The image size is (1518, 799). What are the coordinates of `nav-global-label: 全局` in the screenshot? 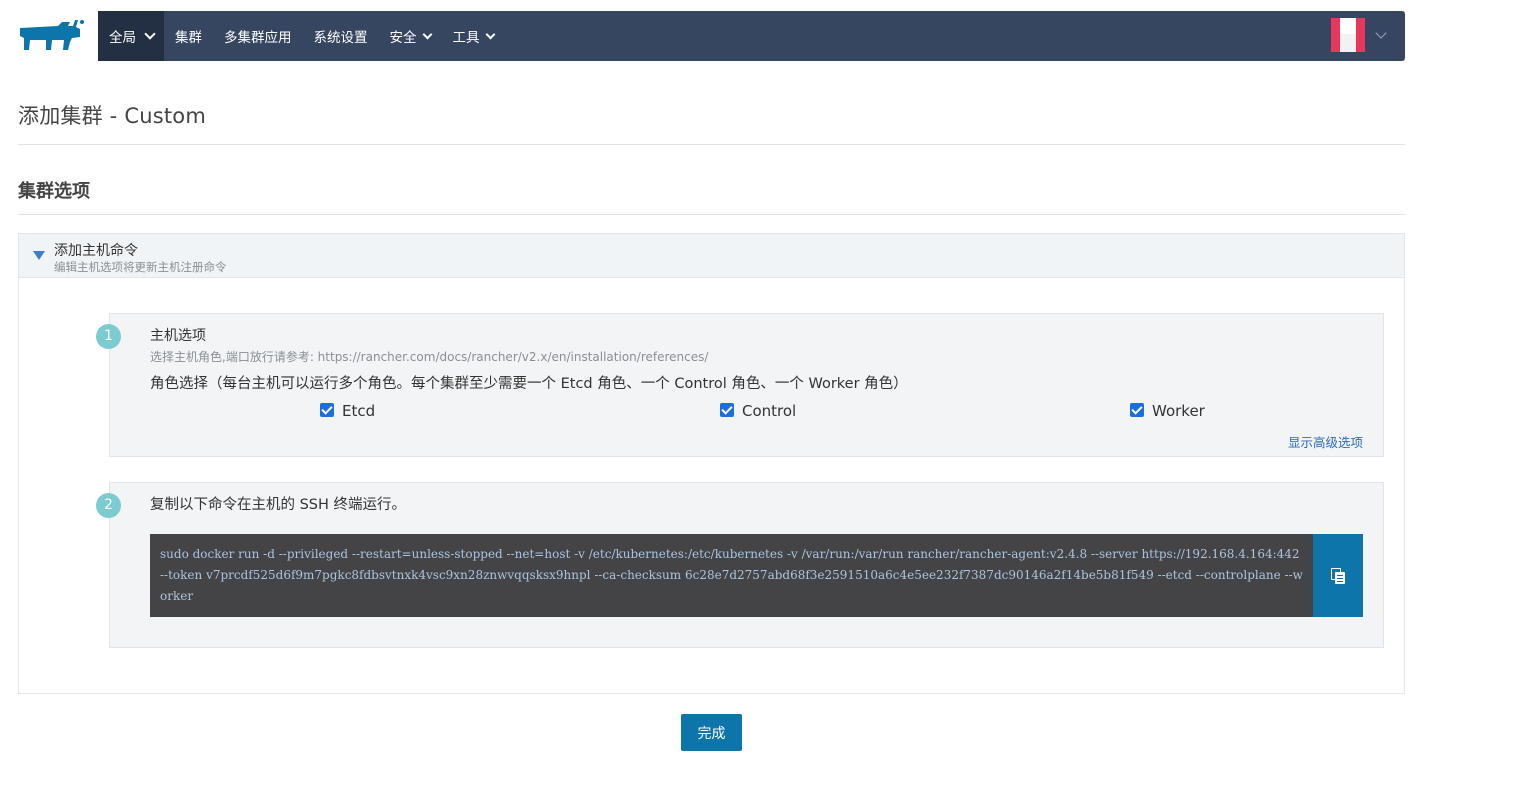 It's located at (122, 38).